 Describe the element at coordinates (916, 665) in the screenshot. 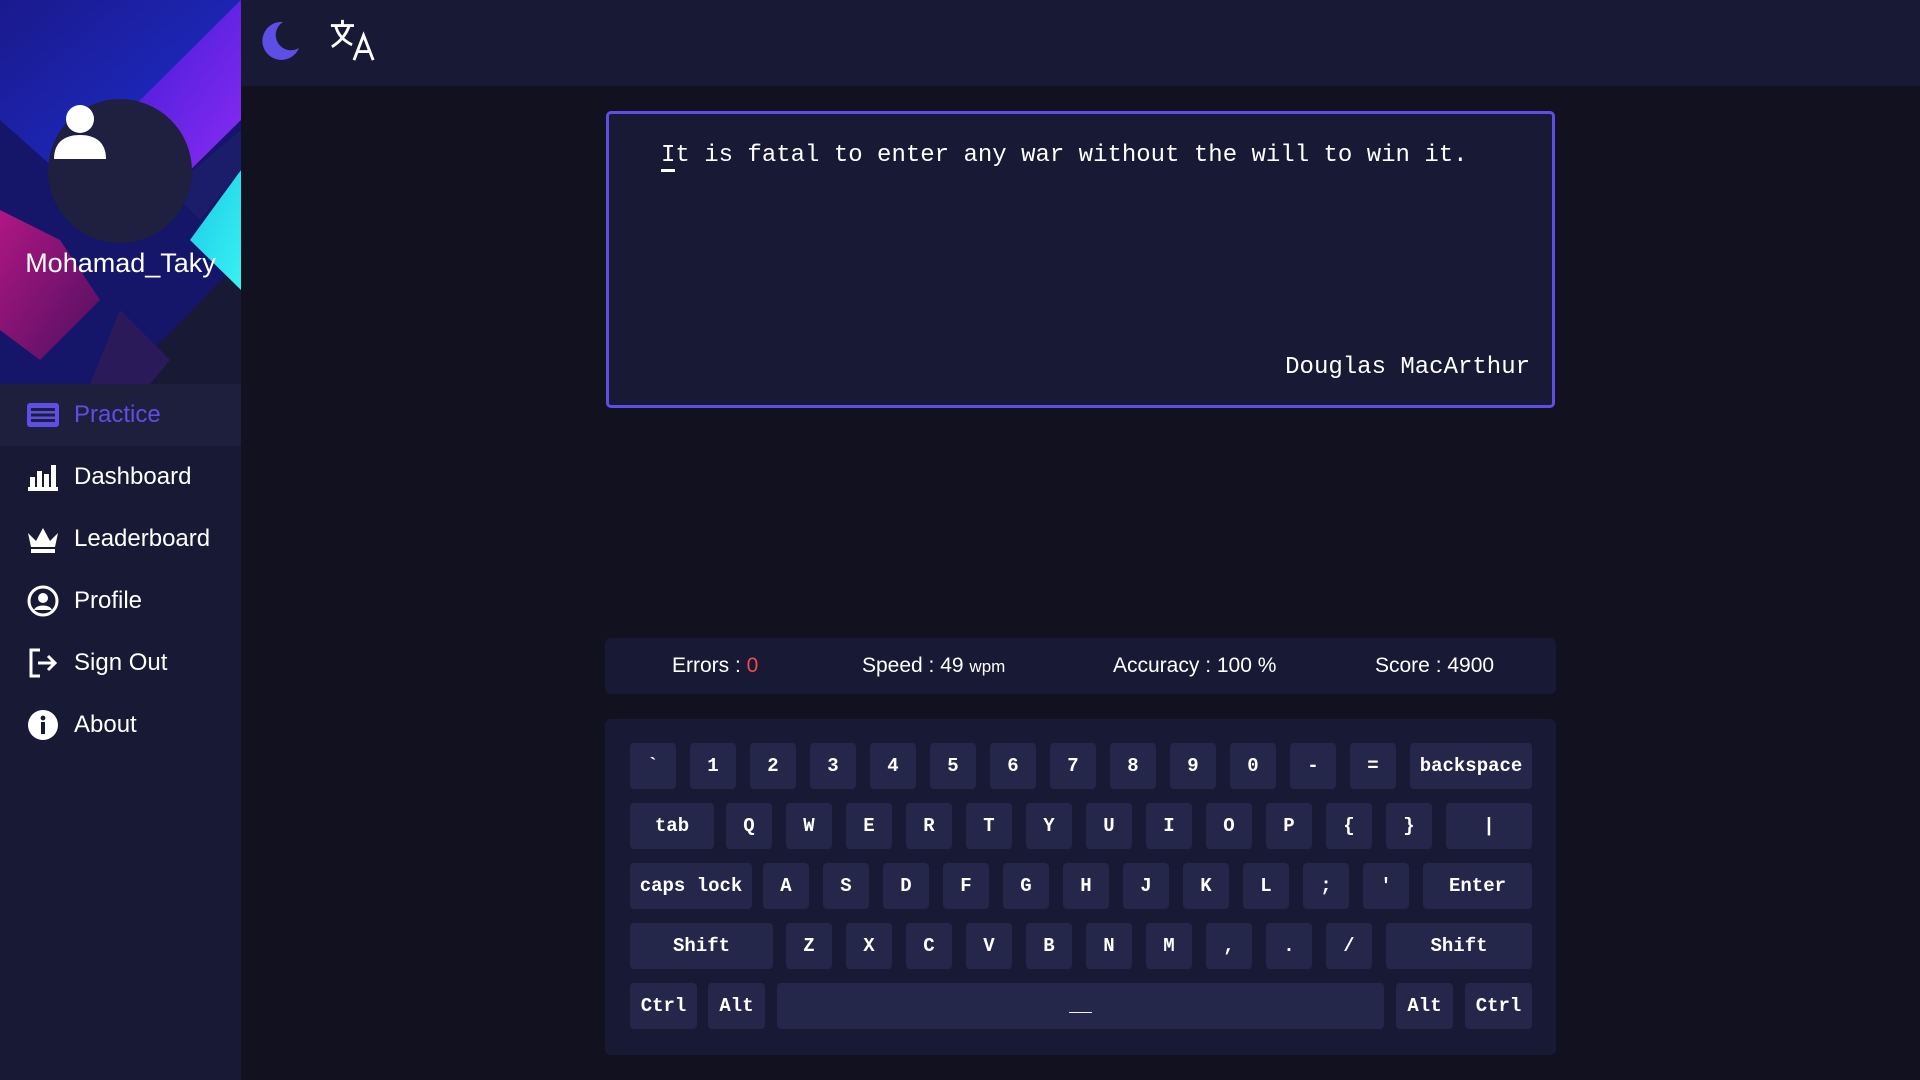

I see `speed-label: Speed : 49` at that location.